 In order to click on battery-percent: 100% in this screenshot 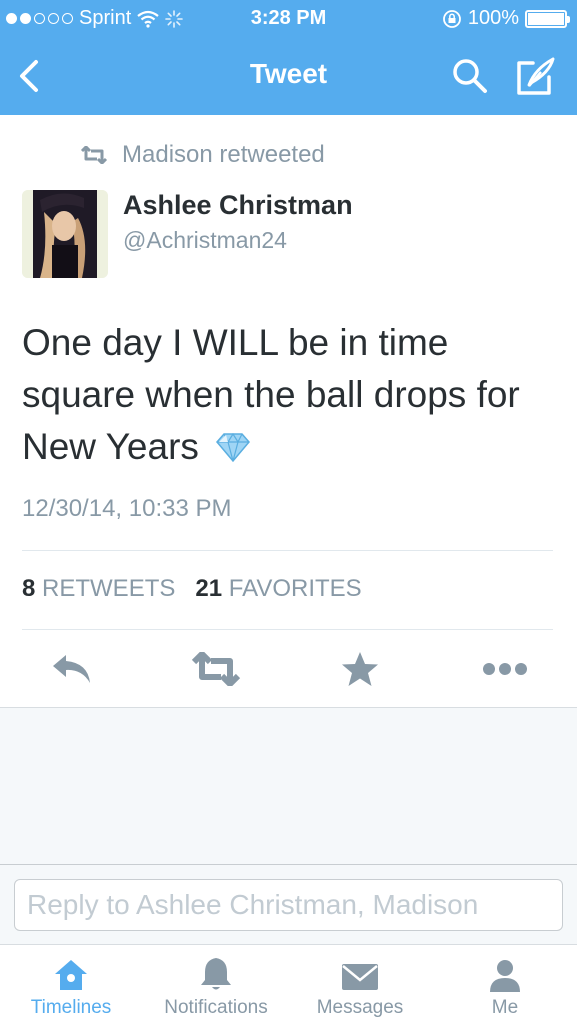, I will do `click(493, 18)`.